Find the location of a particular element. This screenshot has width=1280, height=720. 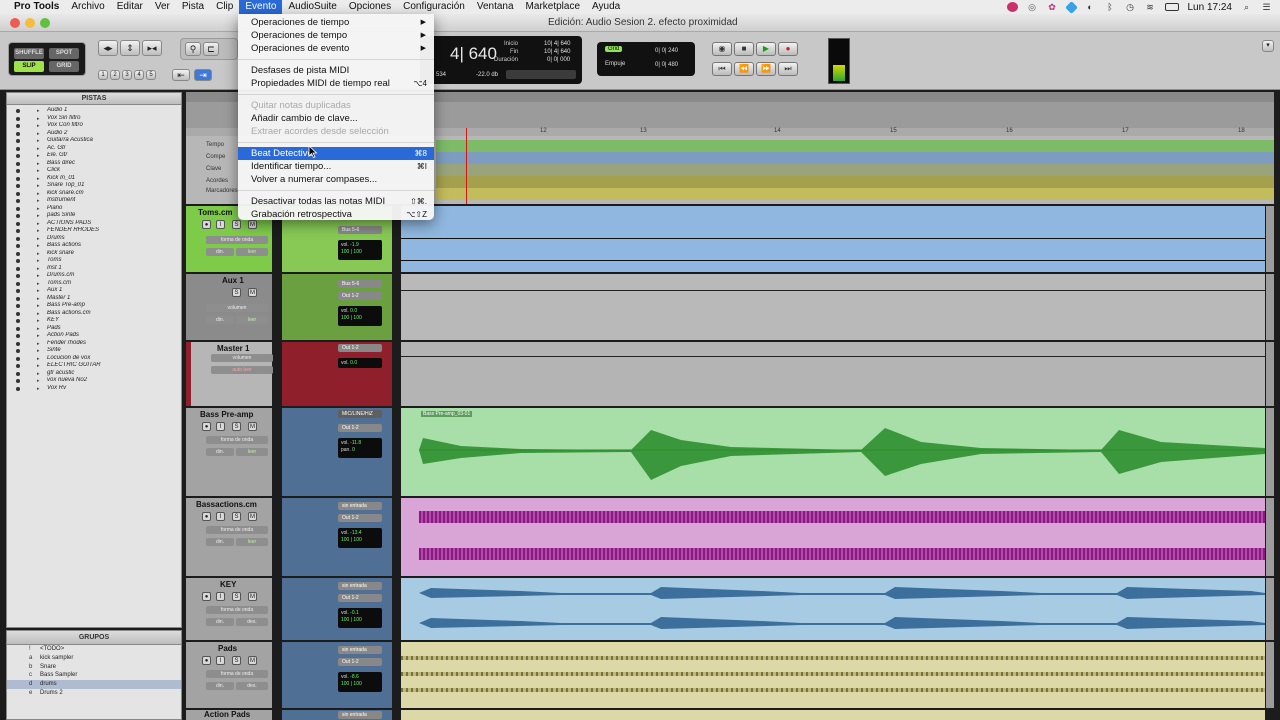

menu-clip: Clip is located at coordinates (224, 7).